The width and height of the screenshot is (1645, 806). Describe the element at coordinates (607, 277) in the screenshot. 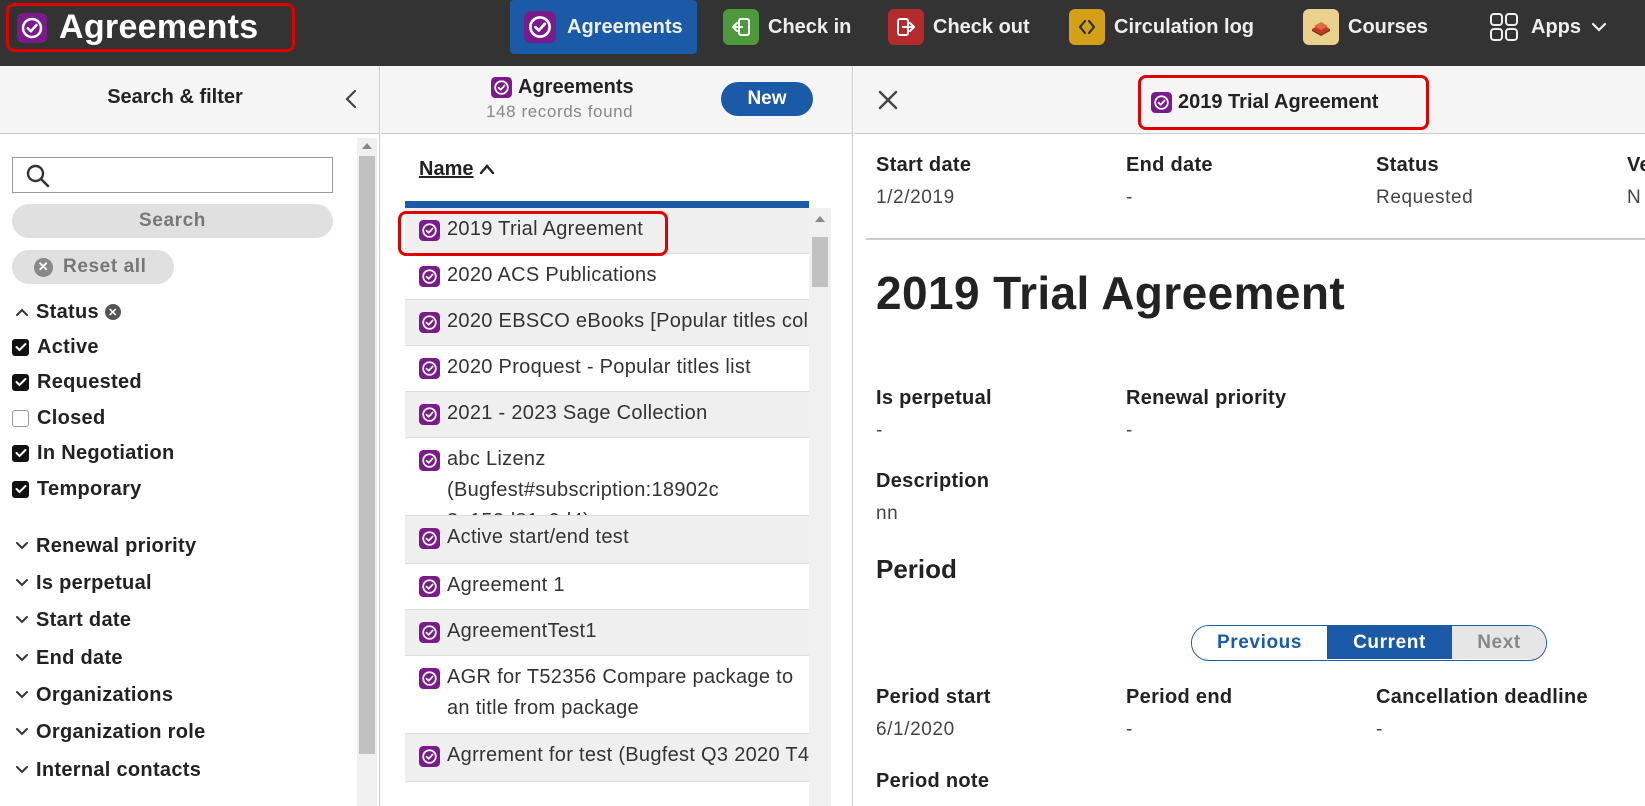

I see `list-row: 2020 ACS Publications` at that location.